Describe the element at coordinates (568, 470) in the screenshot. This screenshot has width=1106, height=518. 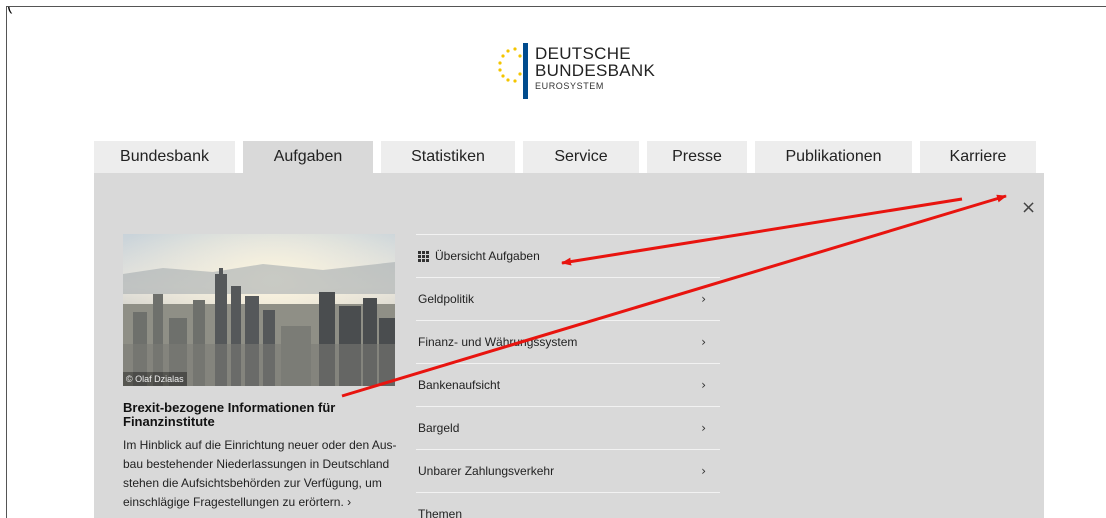
I see `submenu-item-zahlungsverkehr: Unbarer Zahlungsverkehr ›` at that location.